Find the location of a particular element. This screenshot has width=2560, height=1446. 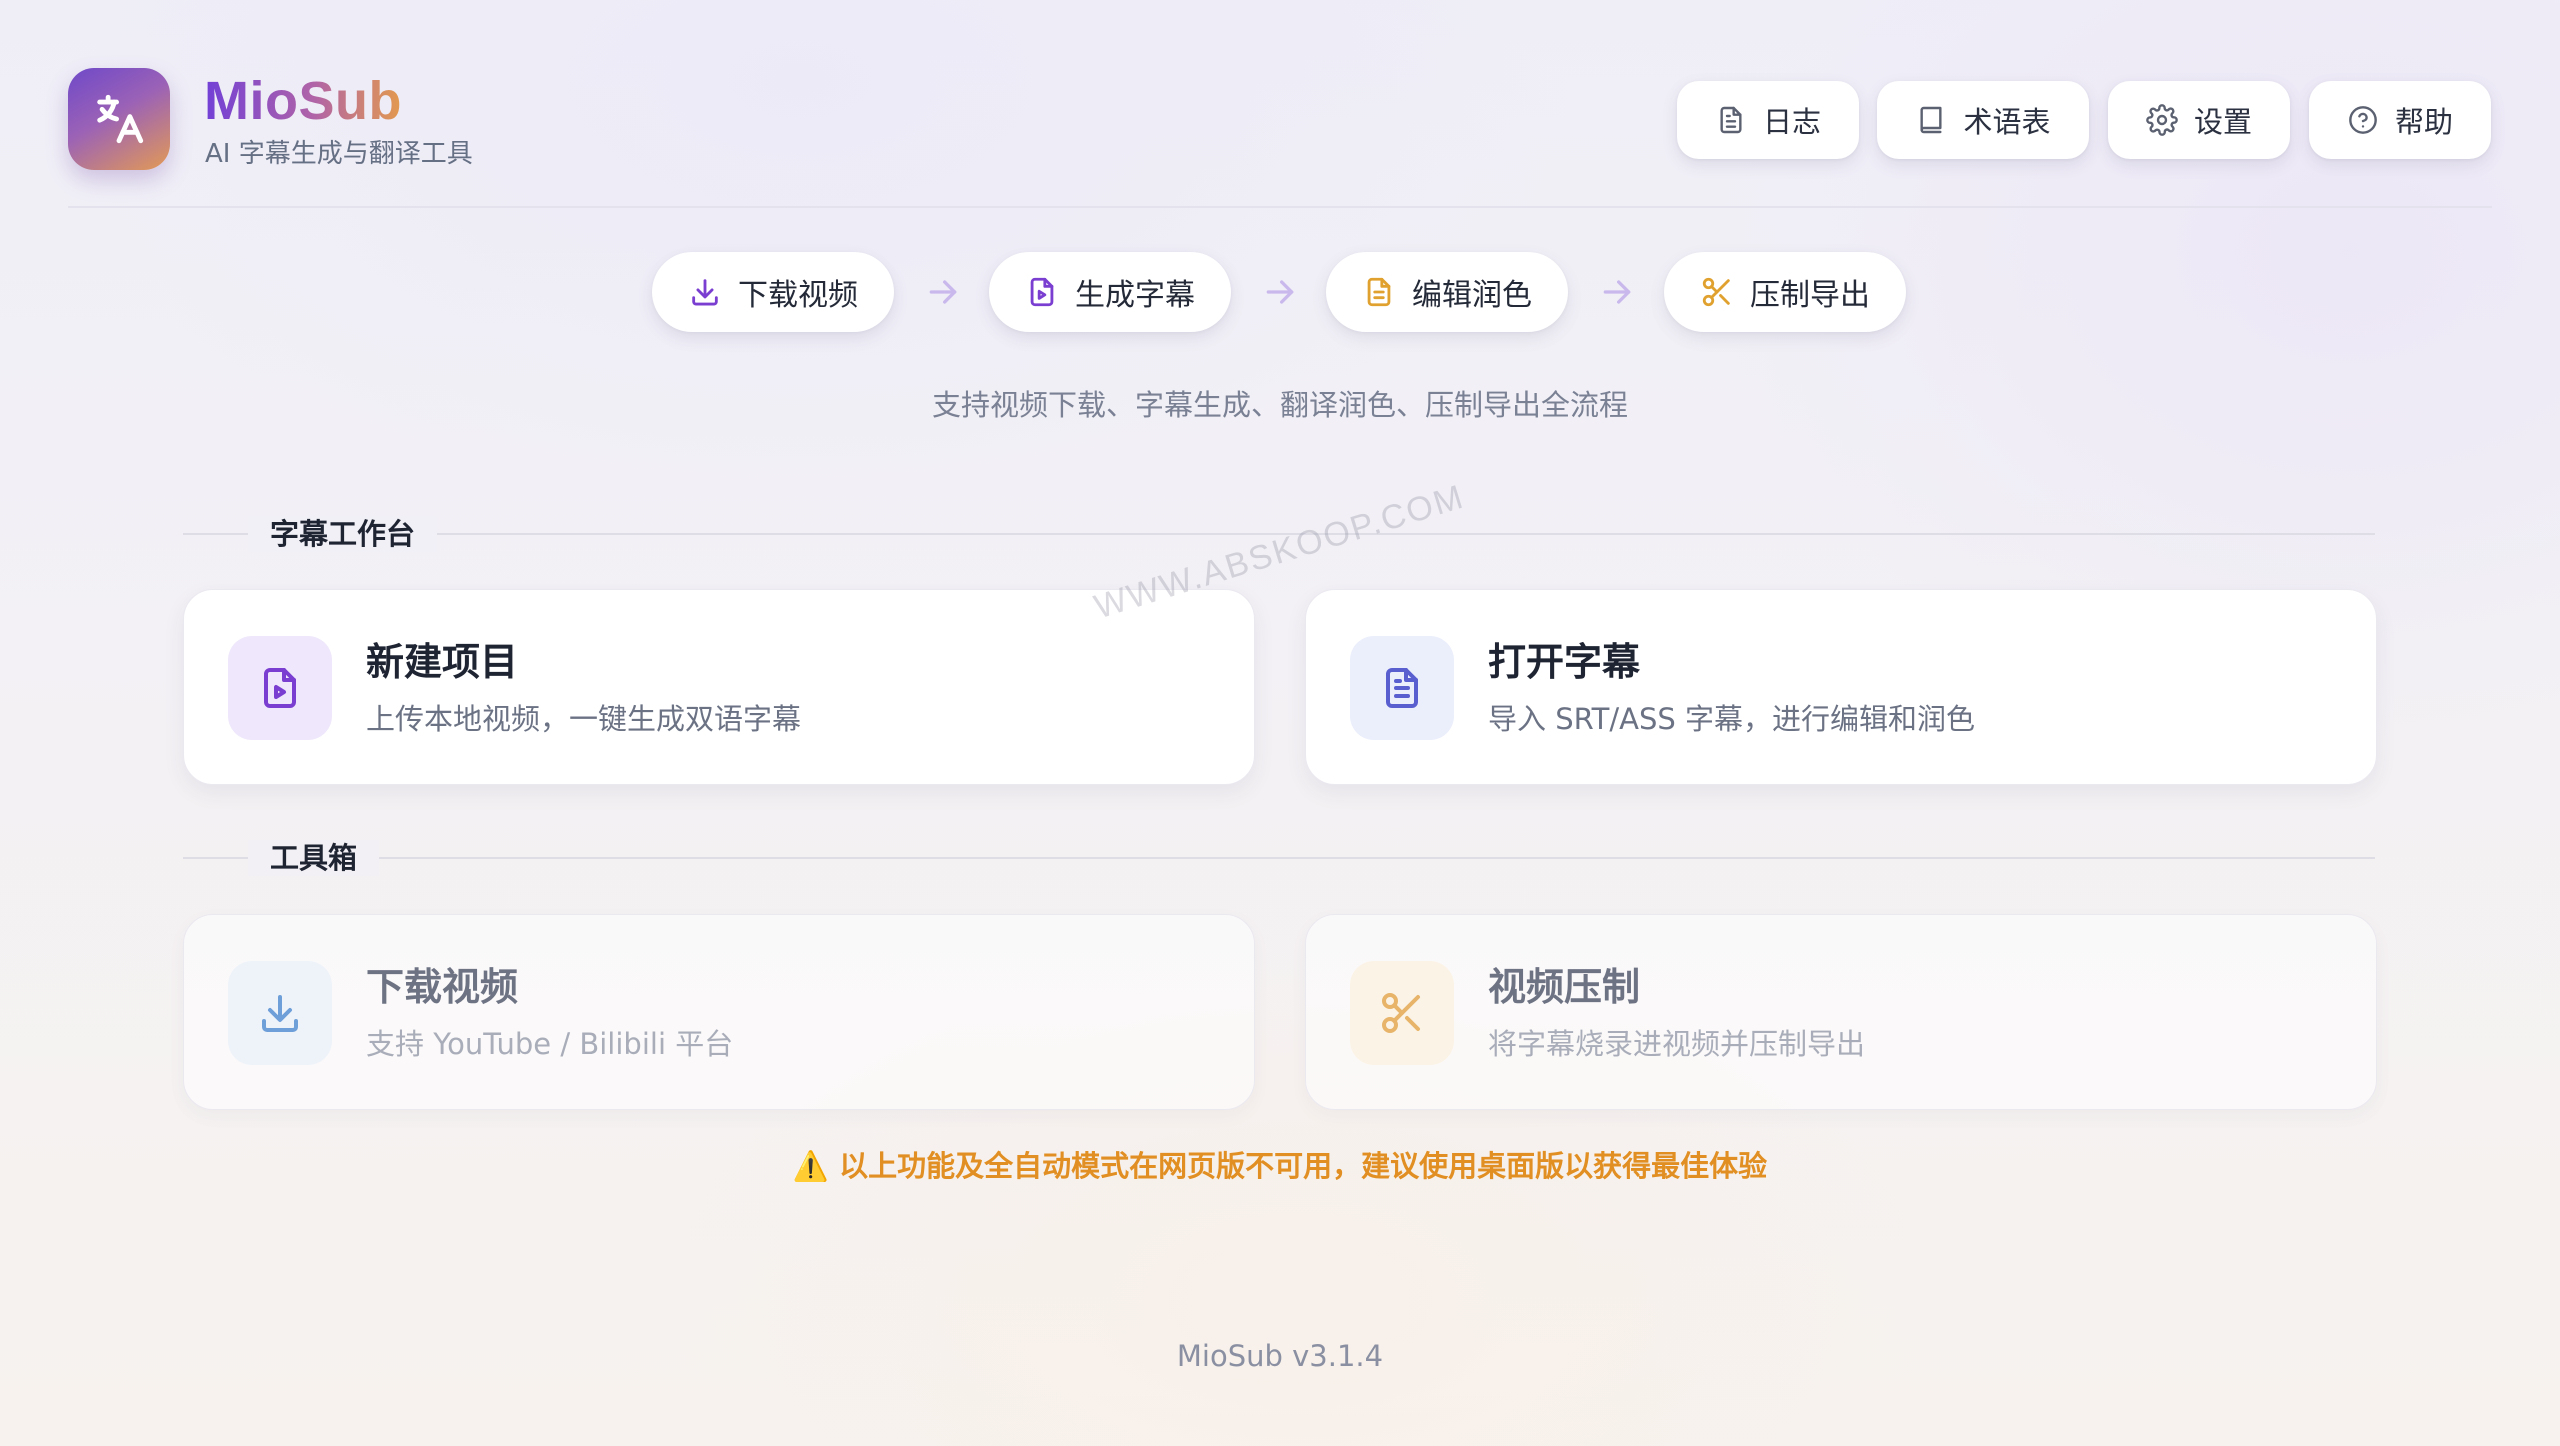

step-label: 下载视频 is located at coordinates (798, 295).